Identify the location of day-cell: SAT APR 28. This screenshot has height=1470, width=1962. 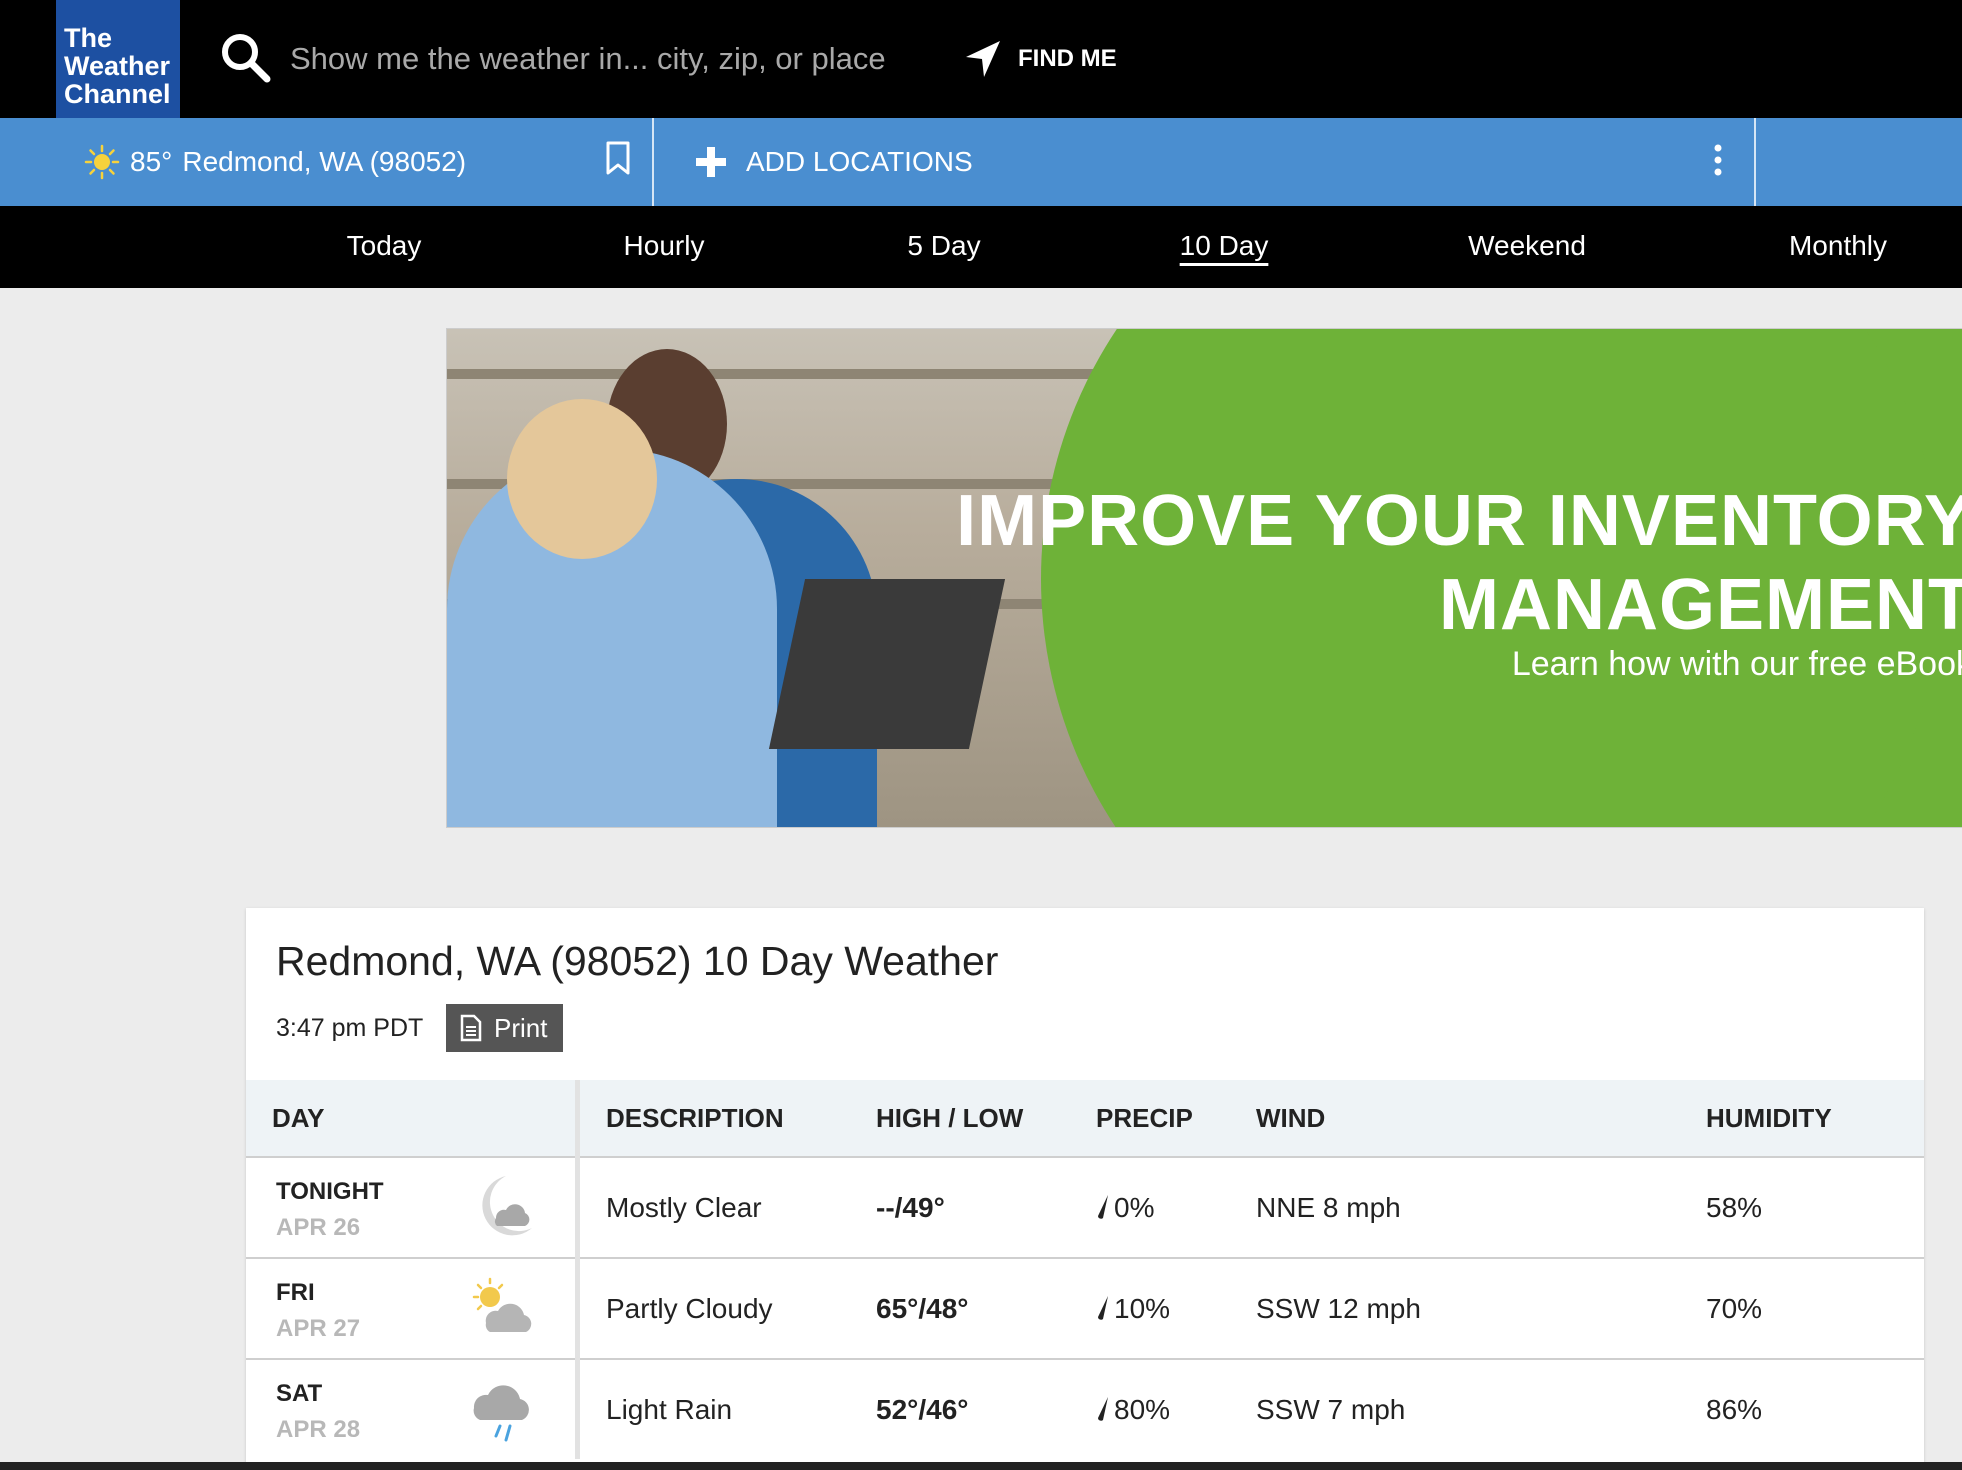
(413, 1408).